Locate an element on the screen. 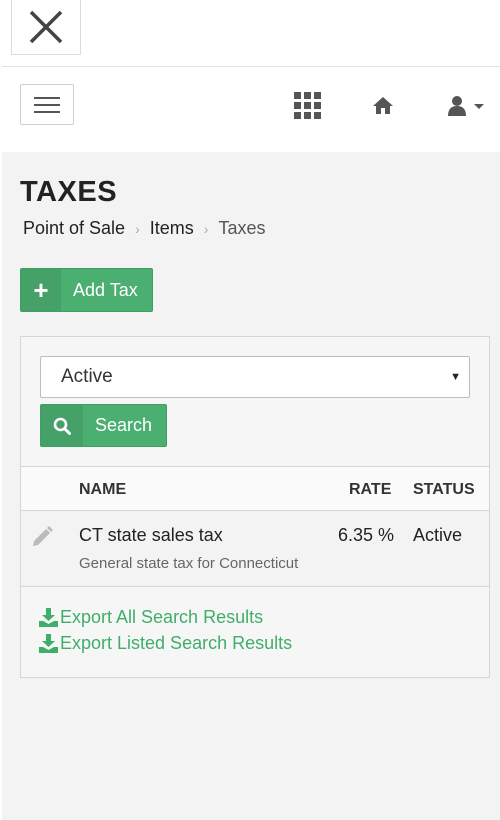 Image resolution: width=500 pixels, height=820 pixels. breadcrumb-item-taxes: Taxes is located at coordinates (242, 228).